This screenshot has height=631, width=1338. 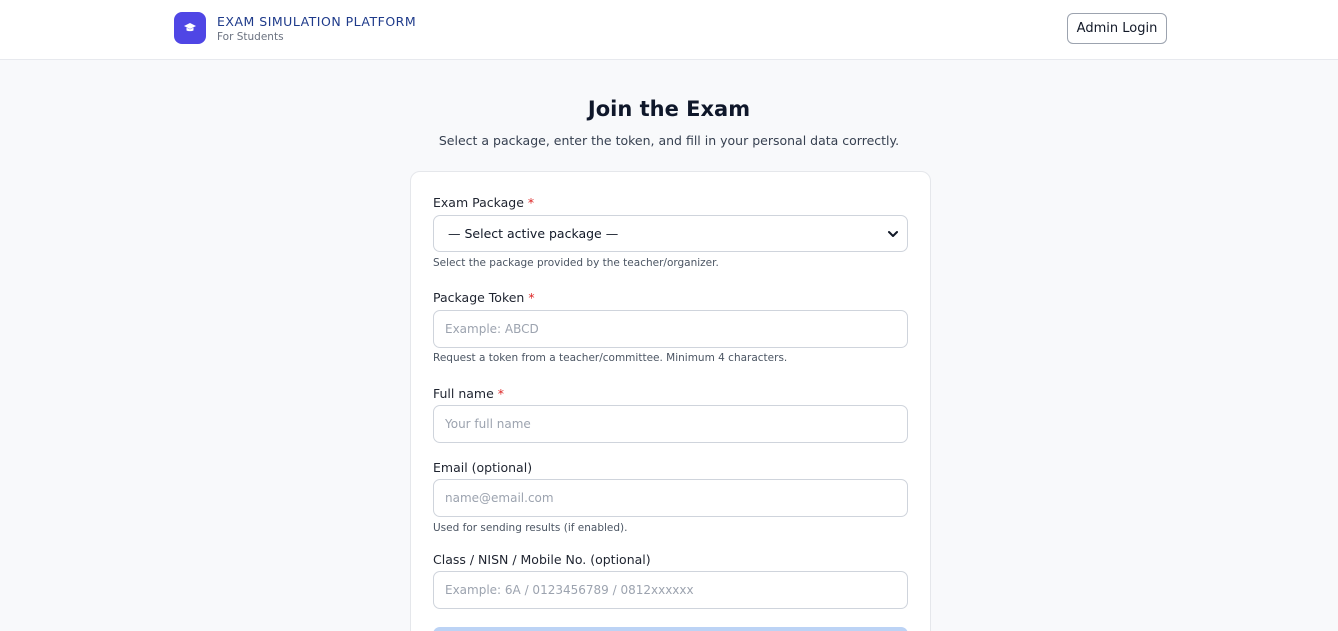 I want to click on brand-title: EXAM SIMULATION PLATFORM, so click(x=317, y=21).